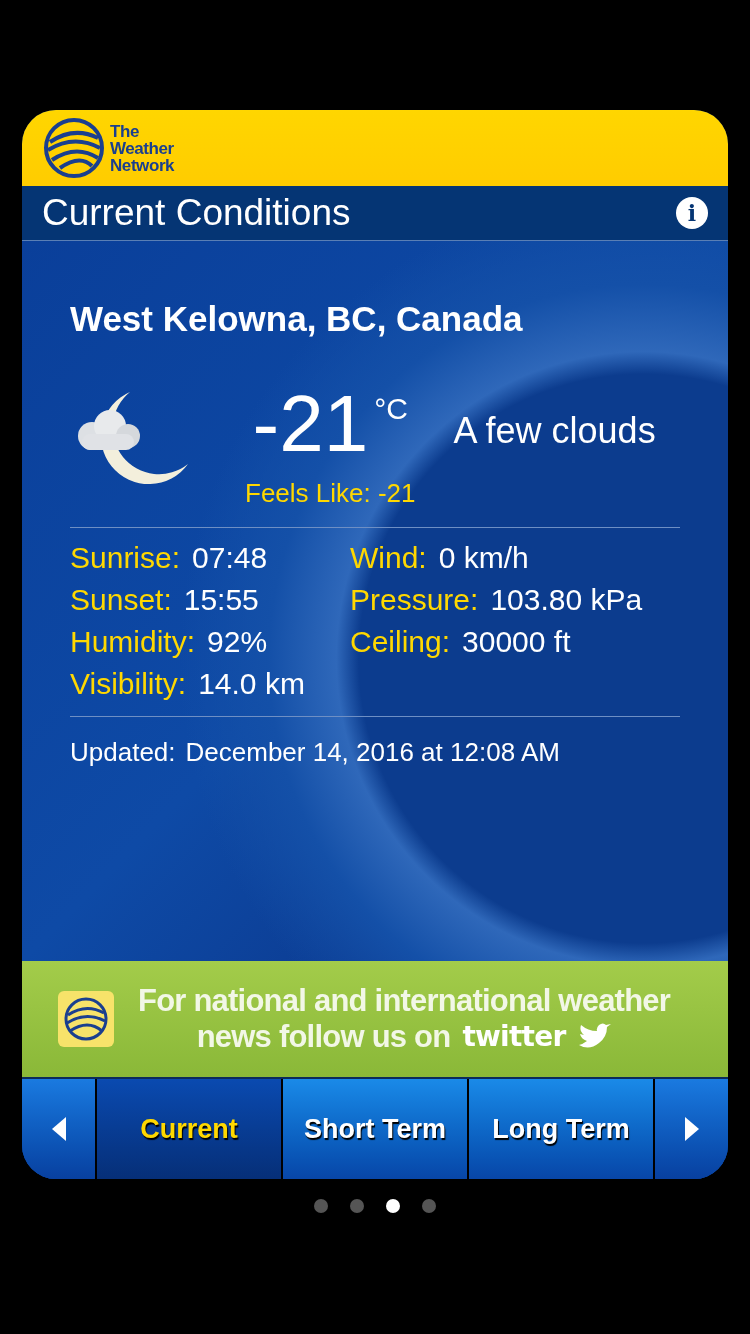 This screenshot has width=750, height=1334. I want to click on stat-value: 103.80 kPa, so click(566, 599).